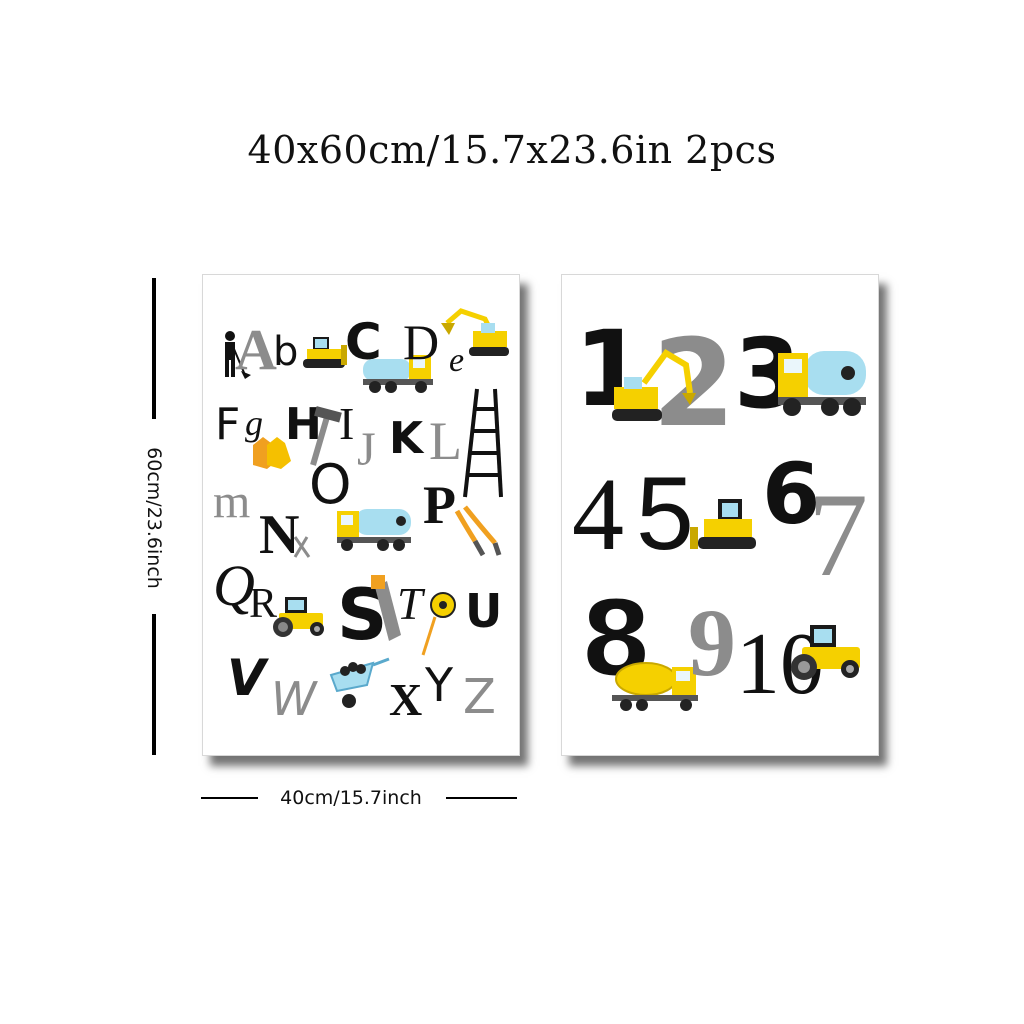 This screenshot has height=1024, width=1024. I want to click on letter-H: H, so click(303, 424).